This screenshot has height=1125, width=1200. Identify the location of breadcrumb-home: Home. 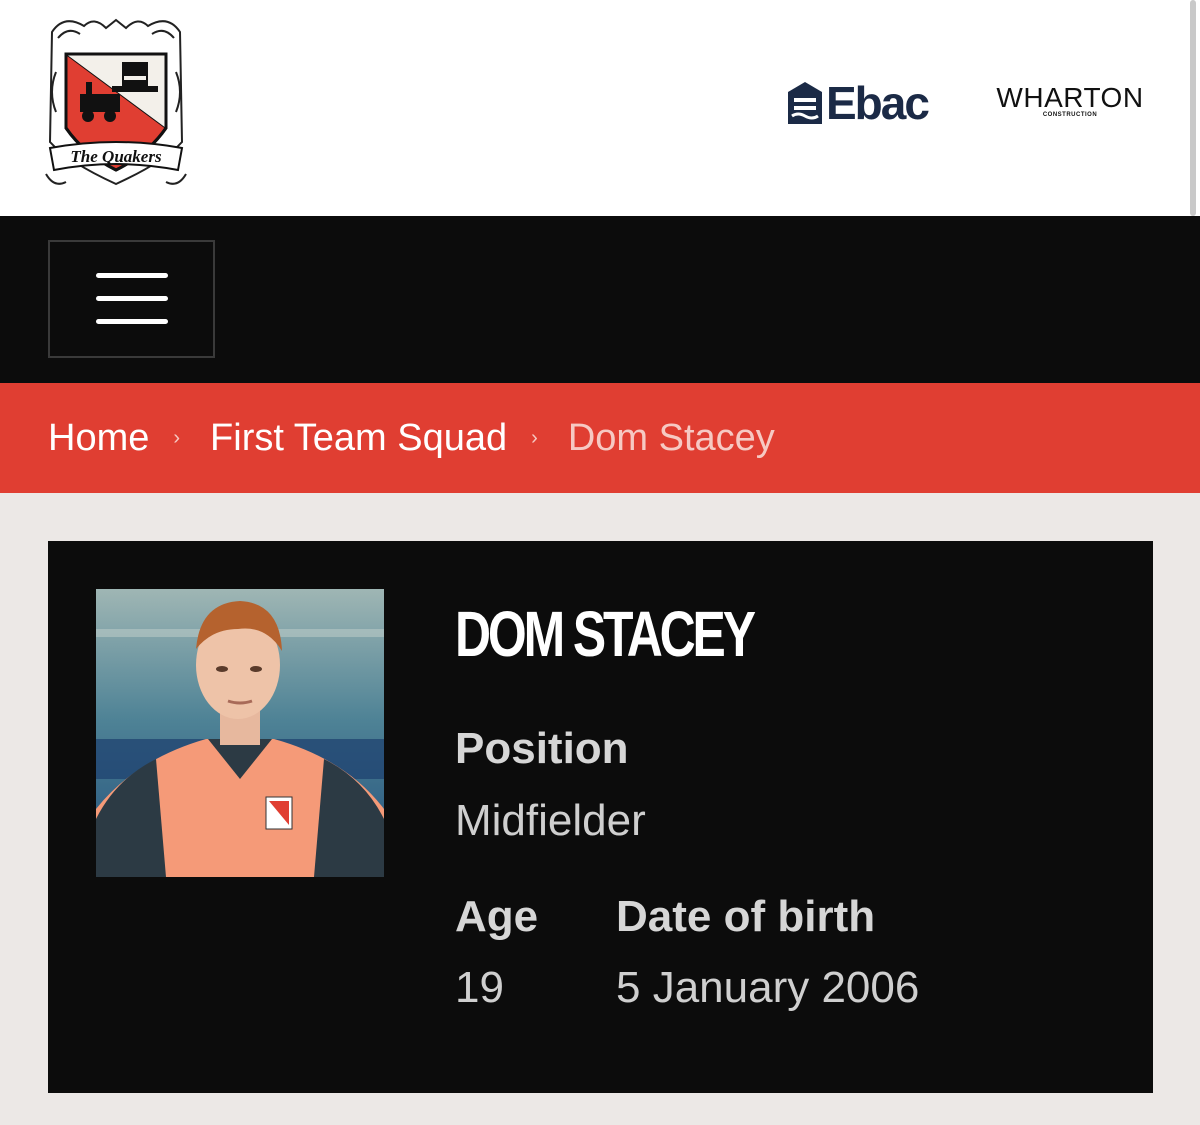
(98, 438).